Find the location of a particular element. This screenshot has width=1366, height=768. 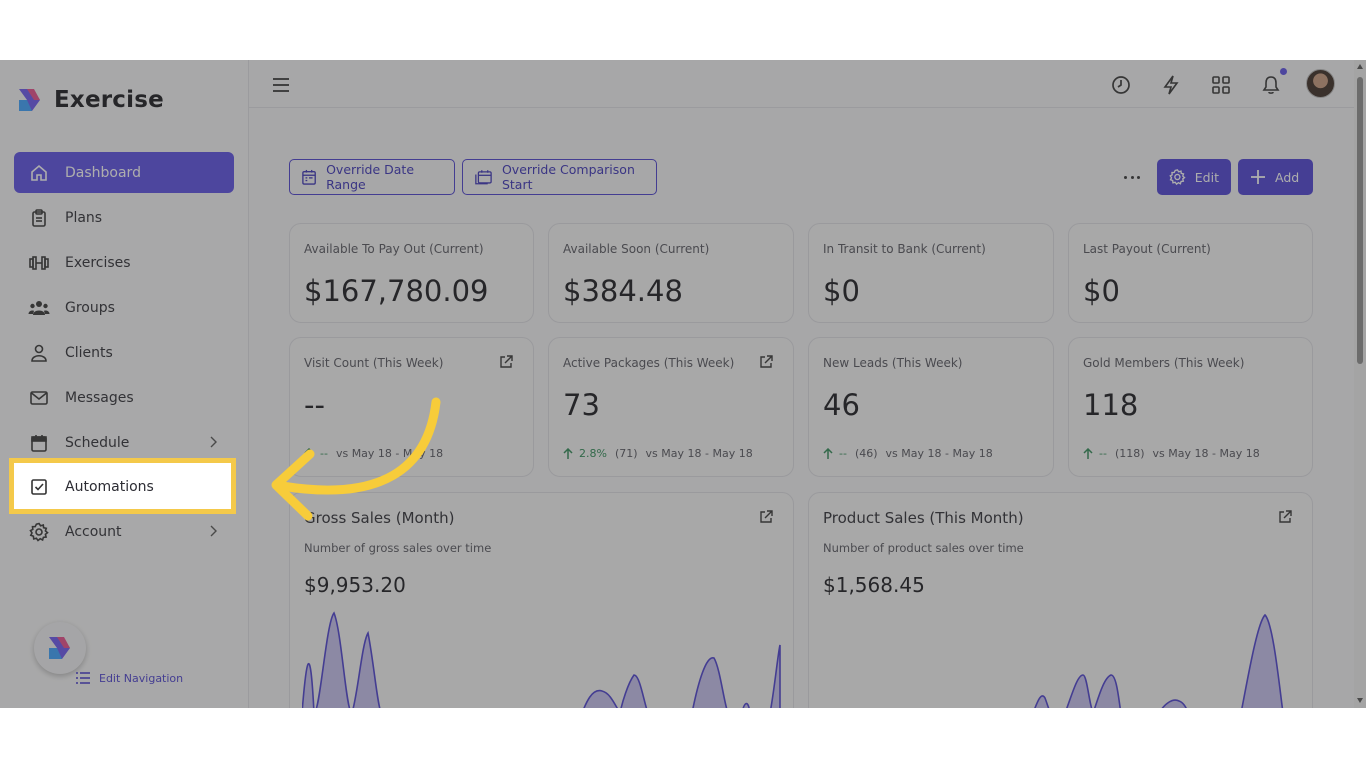

card-subtitle: Number of gross sales over time is located at coordinates (398, 548).